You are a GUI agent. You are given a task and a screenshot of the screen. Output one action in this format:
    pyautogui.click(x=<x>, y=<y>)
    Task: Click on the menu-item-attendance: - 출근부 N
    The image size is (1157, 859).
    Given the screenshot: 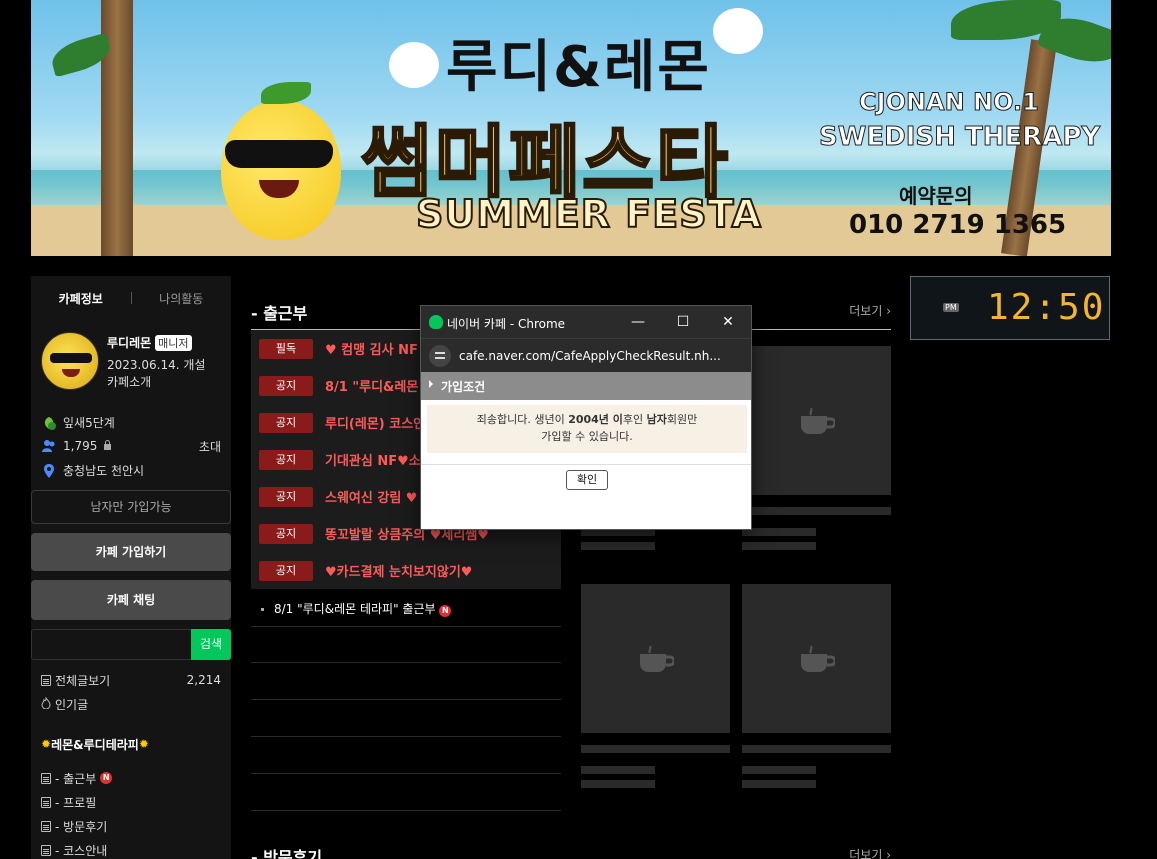 What is the action you would take?
    pyautogui.click(x=131, y=778)
    